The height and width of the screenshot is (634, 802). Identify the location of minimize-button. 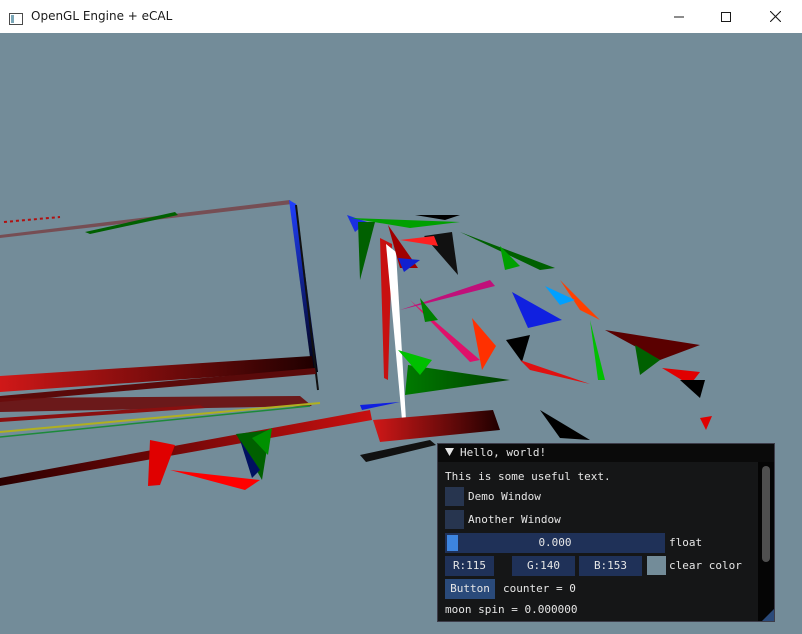
(679, 16).